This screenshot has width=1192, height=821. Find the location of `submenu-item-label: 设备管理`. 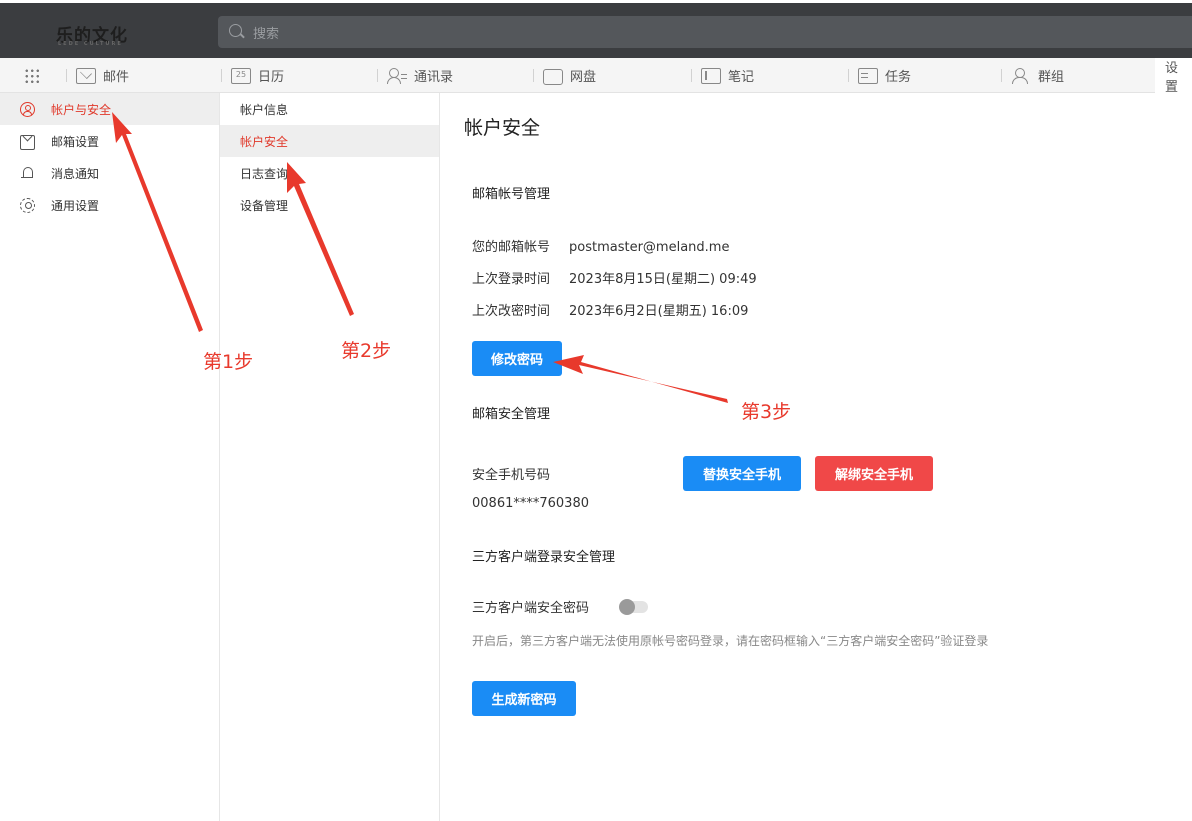

submenu-item-label: 设备管理 is located at coordinates (264, 205).